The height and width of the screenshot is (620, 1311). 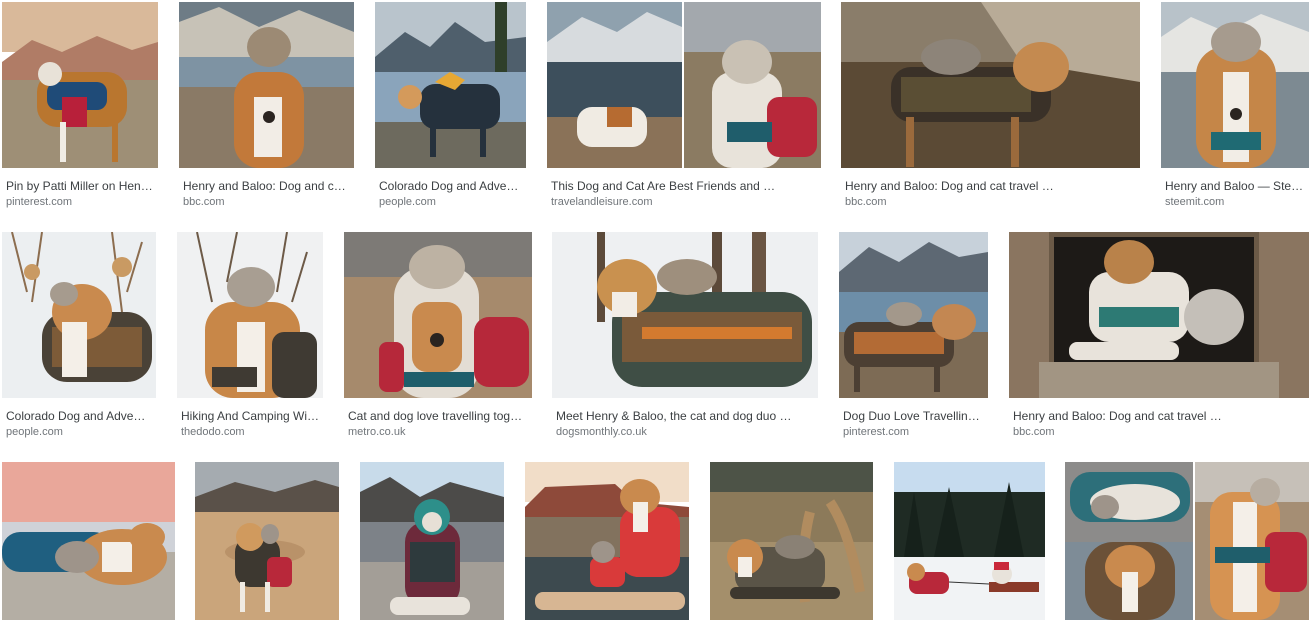 I want to click on dog-cat-collage-photo, so click(x=684, y=85).